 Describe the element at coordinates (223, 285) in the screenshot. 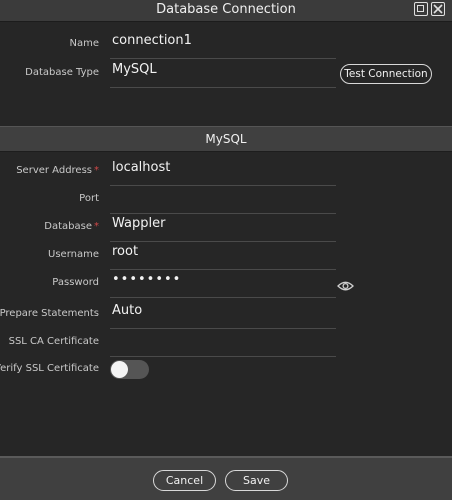

I see `password-input: ••••••••` at that location.